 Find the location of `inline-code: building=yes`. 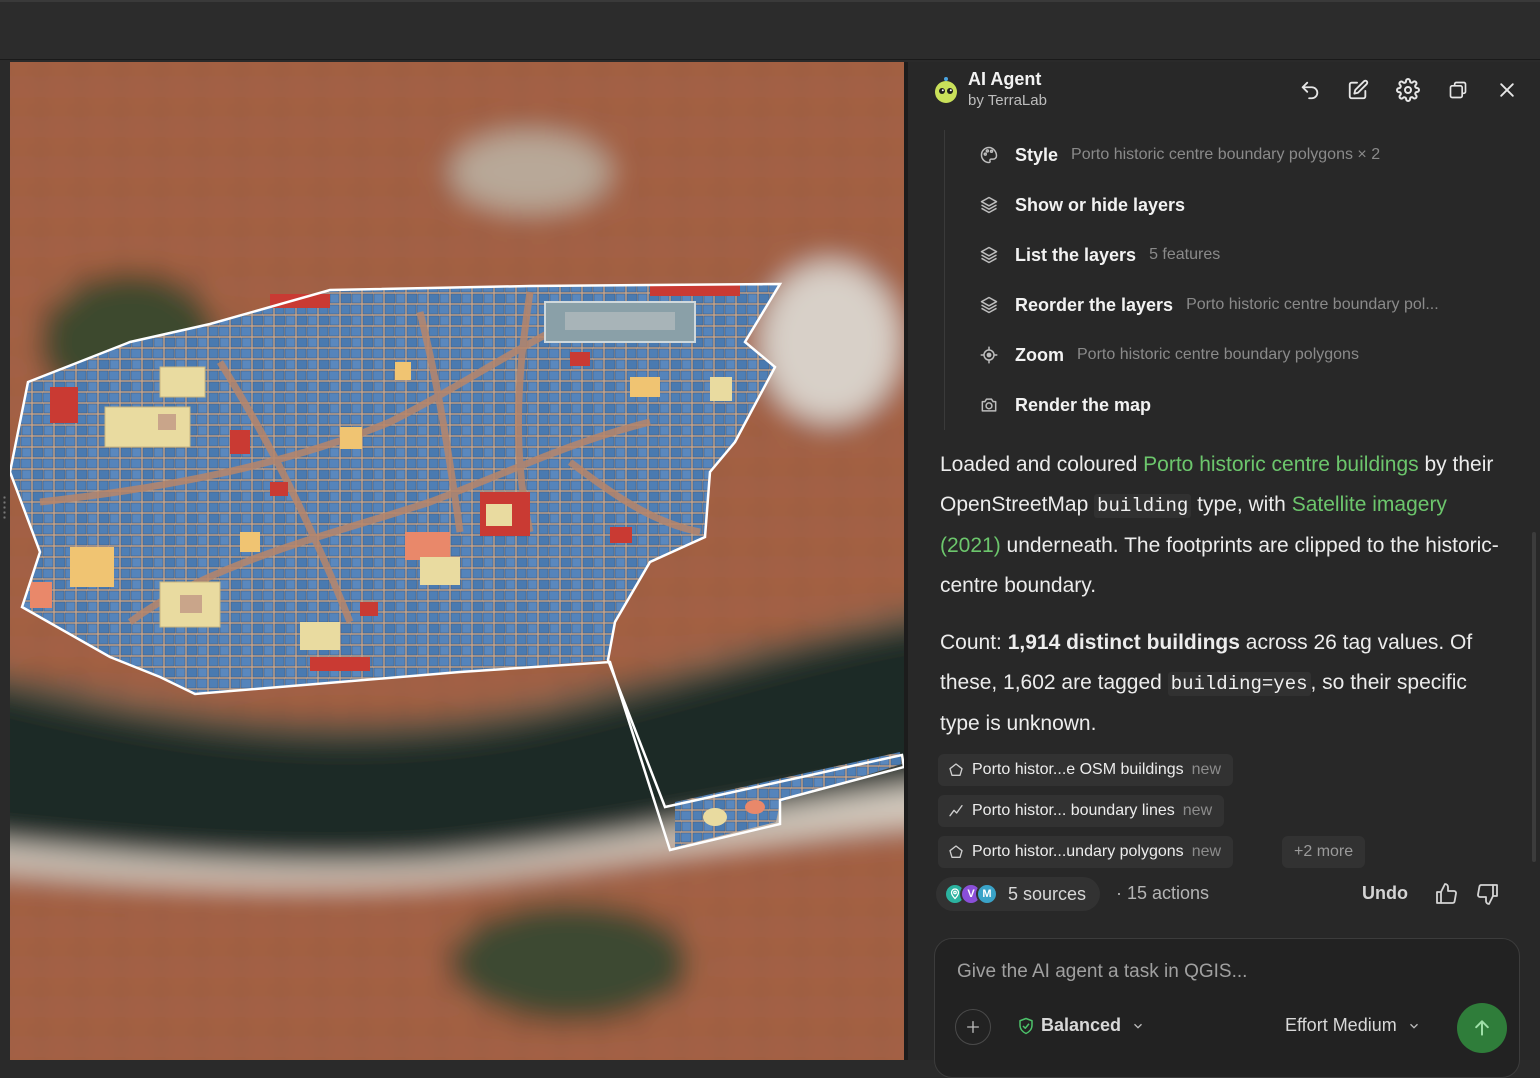

inline-code: building=yes is located at coordinates (1239, 684).